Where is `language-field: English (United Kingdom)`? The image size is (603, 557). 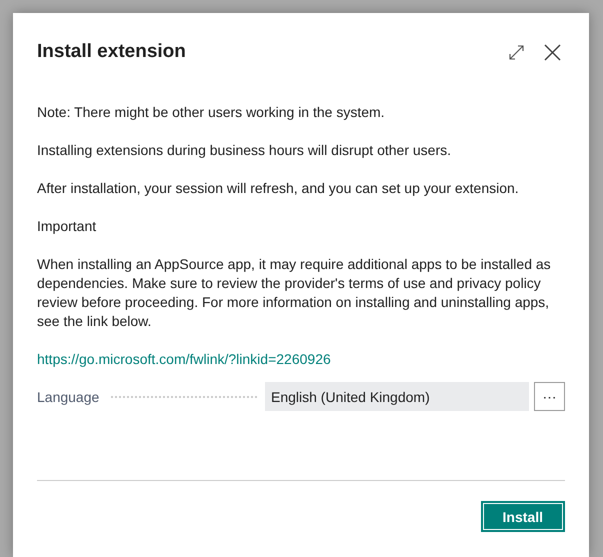 language-field: English (United Kingdom) is located at coordinates (397, 396).